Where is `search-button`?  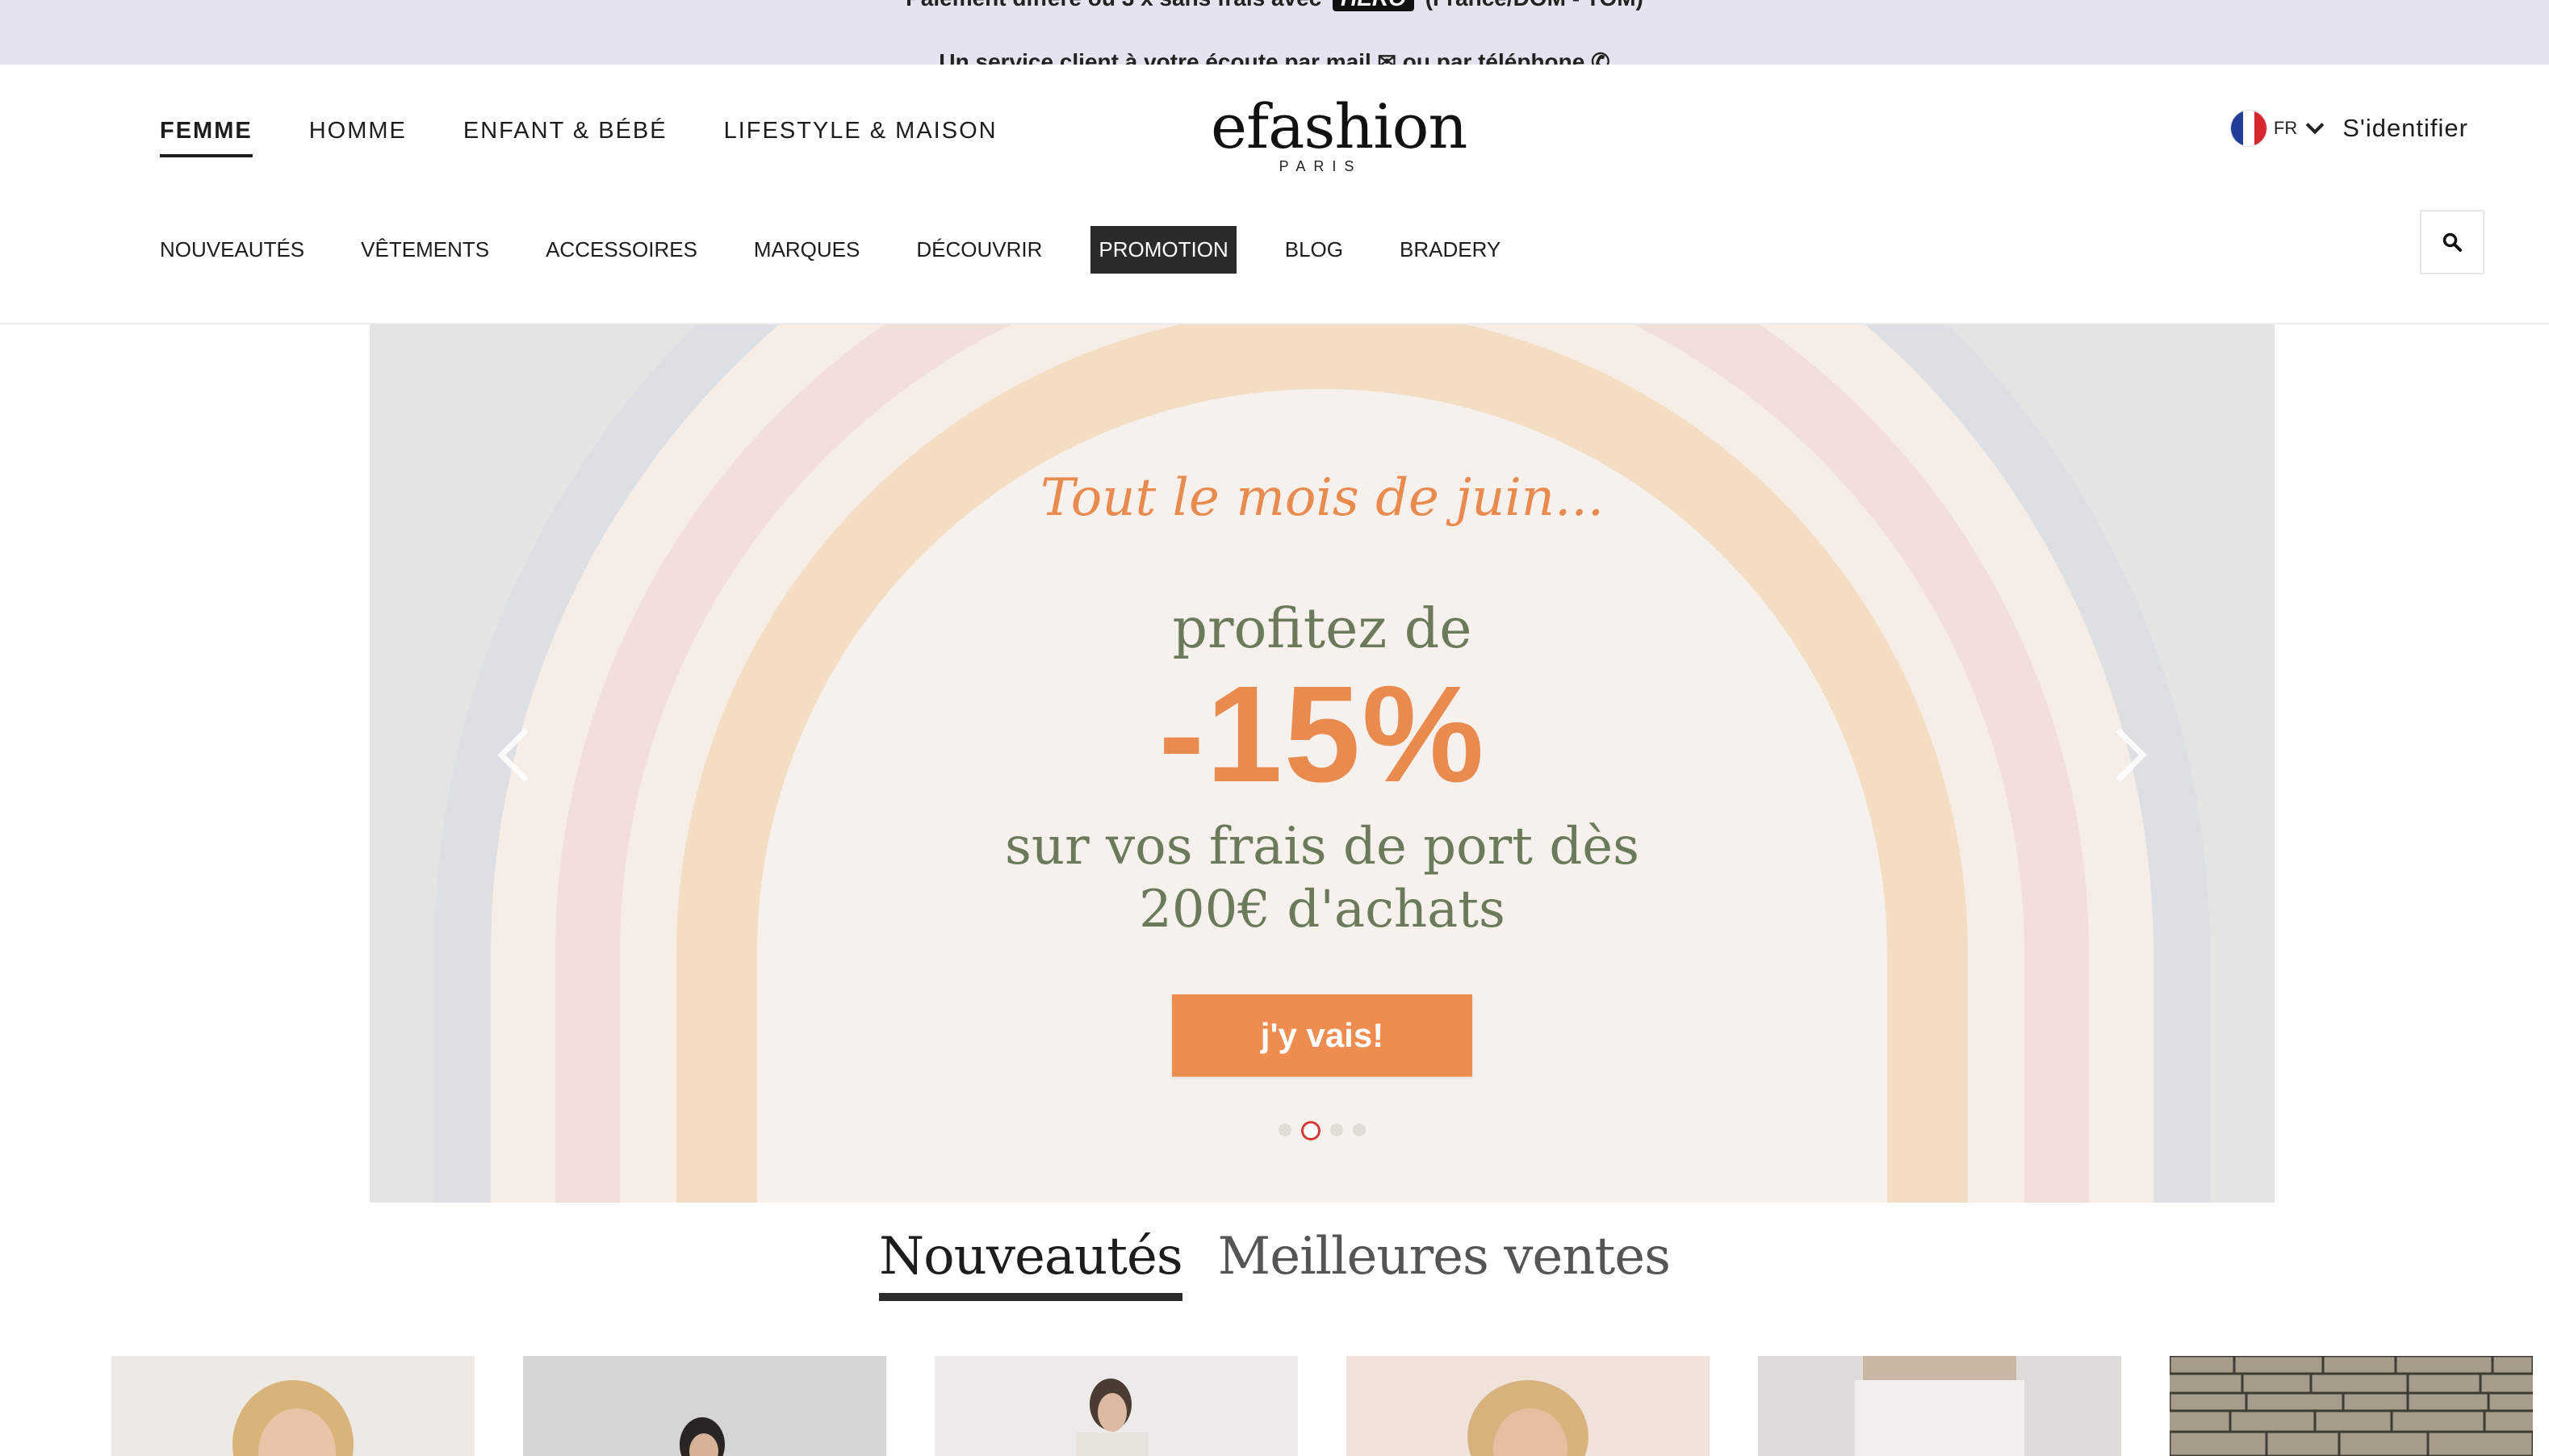
search-button is located at coordinates (2452, 242).